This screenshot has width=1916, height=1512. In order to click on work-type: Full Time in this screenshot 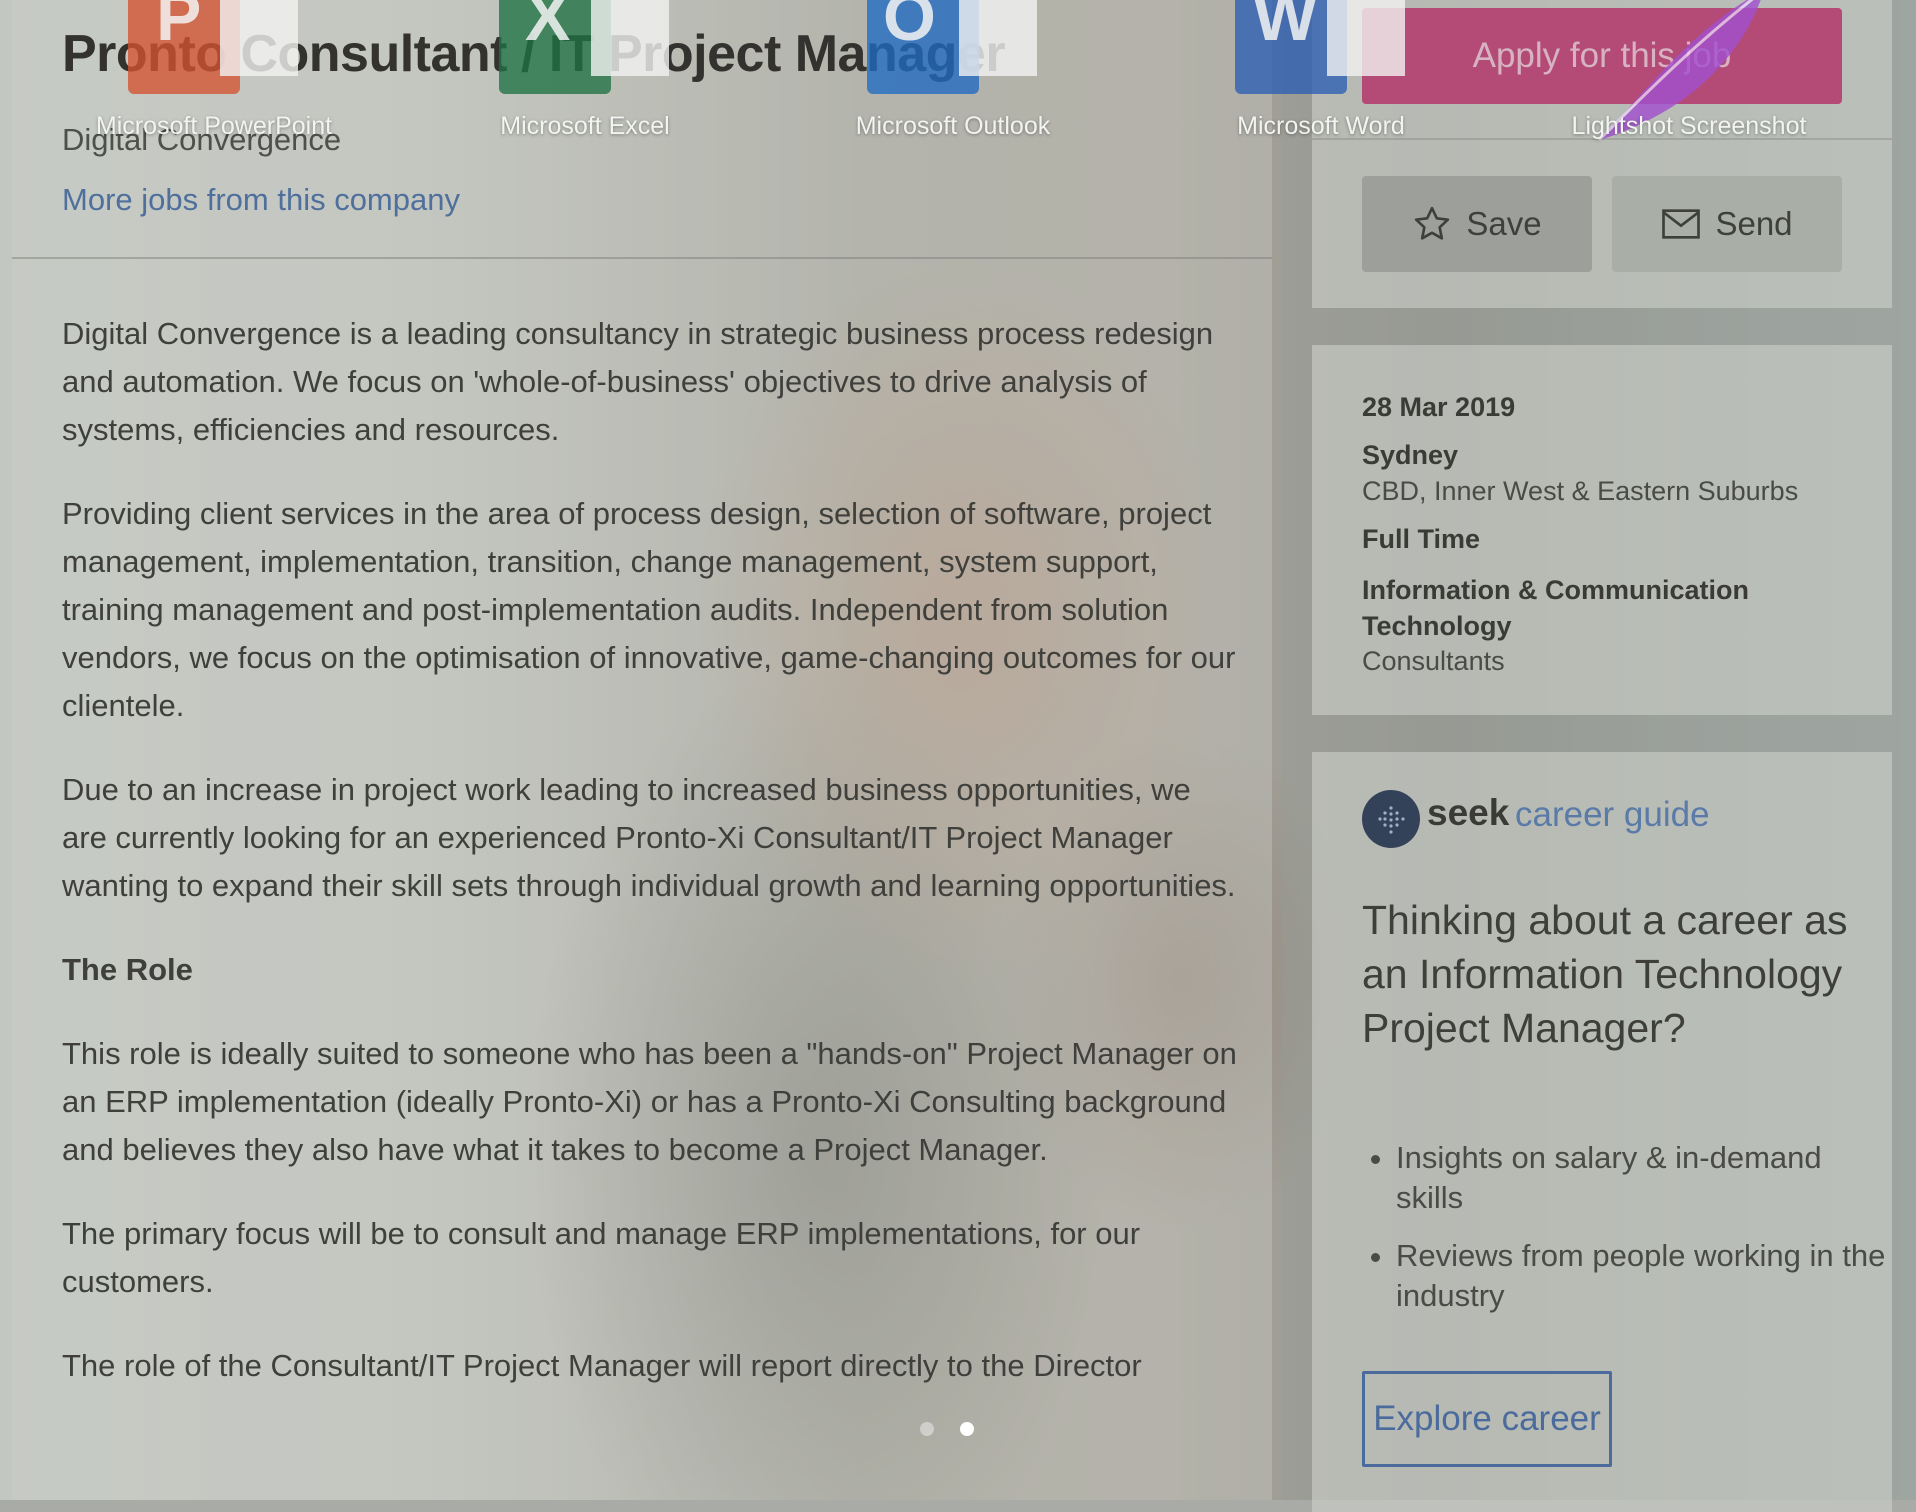, I will do `click(1421, 539)`.